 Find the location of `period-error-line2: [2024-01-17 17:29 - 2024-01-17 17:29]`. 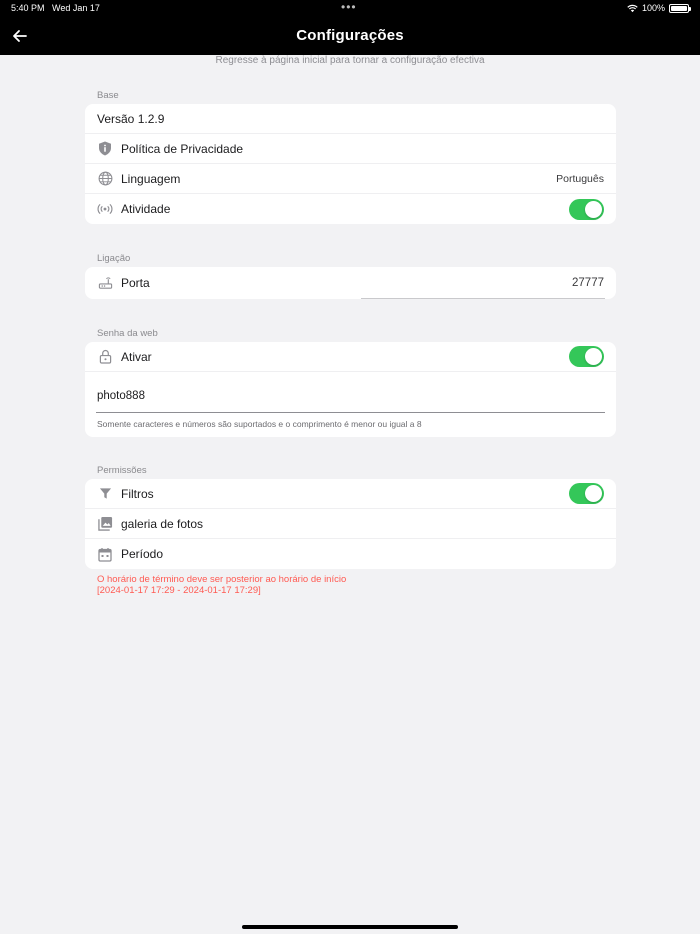

period-error-line2: [2024-01-17 17:29 - 2024-01-17 17:29] is located at coordinates (179, 590).